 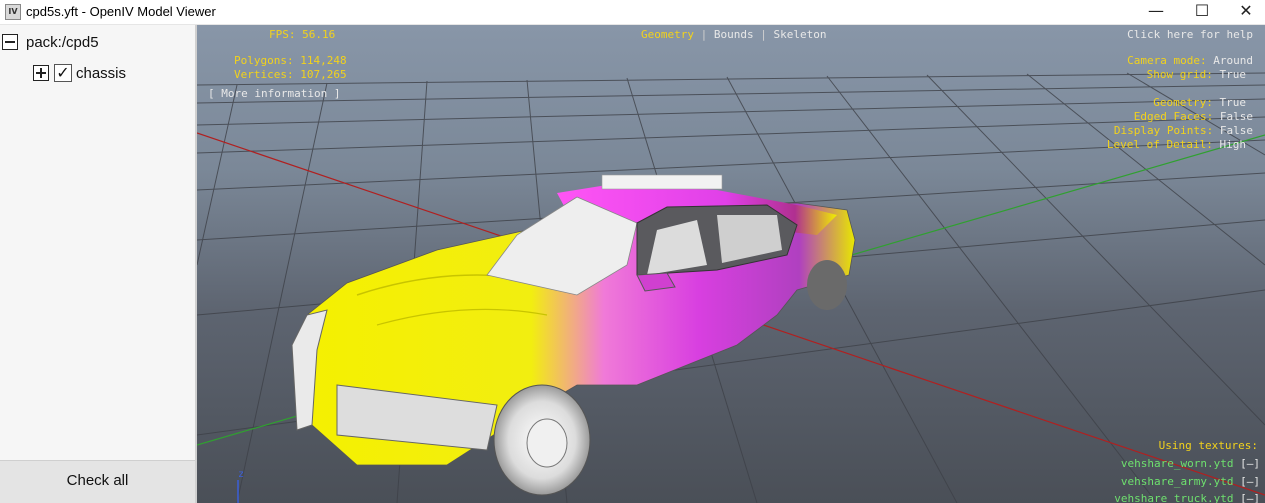 I want to click on display-points-setting: Display Points: False, so click(x=1183, y=131).